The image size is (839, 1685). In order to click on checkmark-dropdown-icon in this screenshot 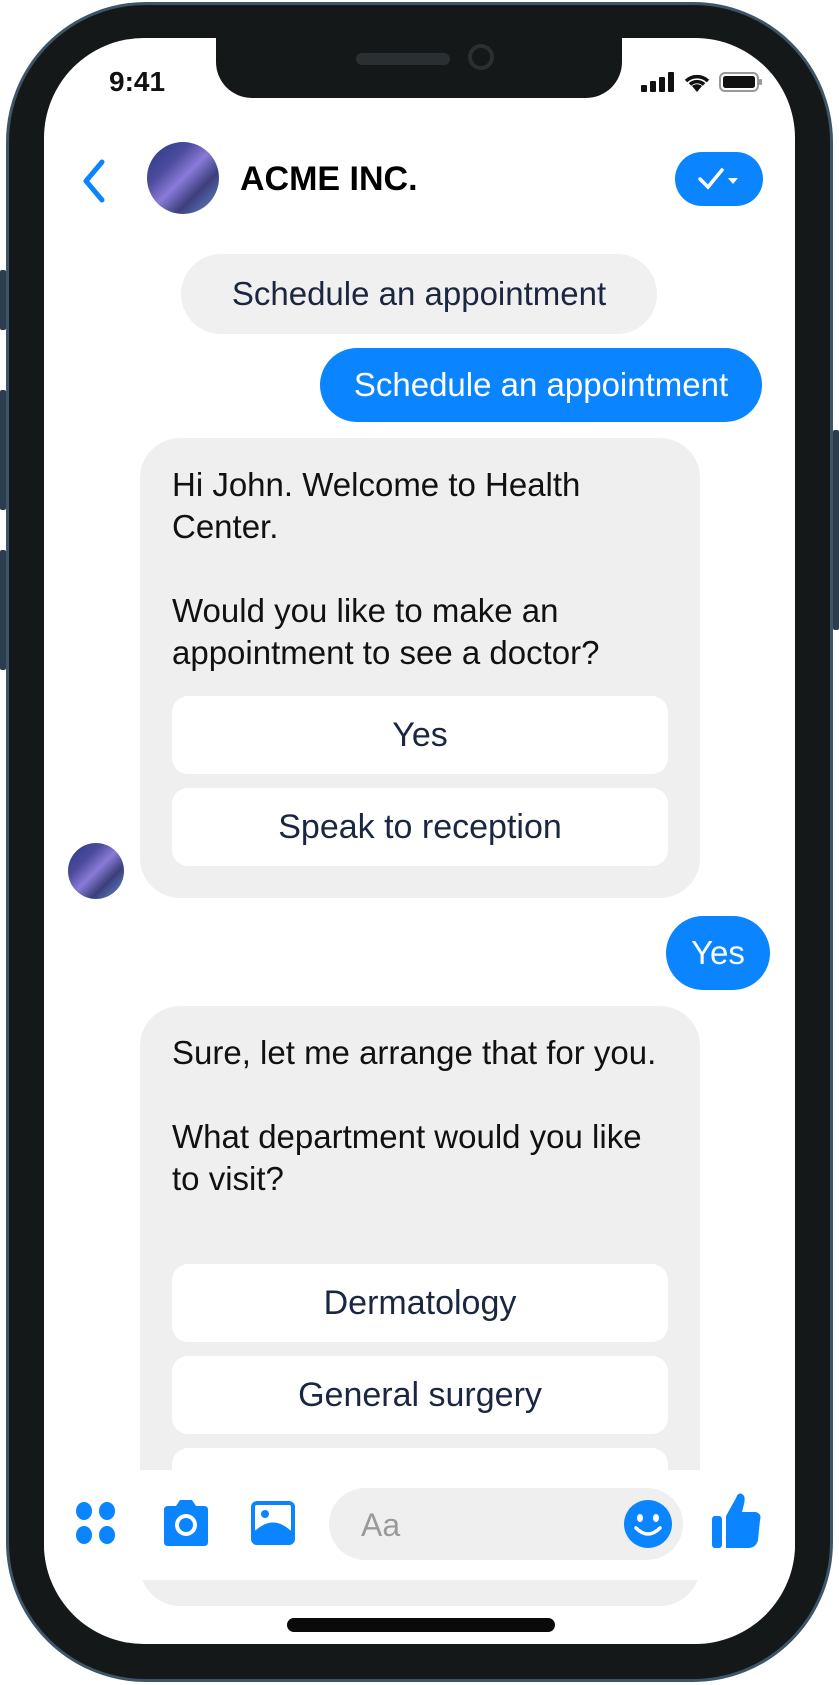, I will do `click(718, 179)`.